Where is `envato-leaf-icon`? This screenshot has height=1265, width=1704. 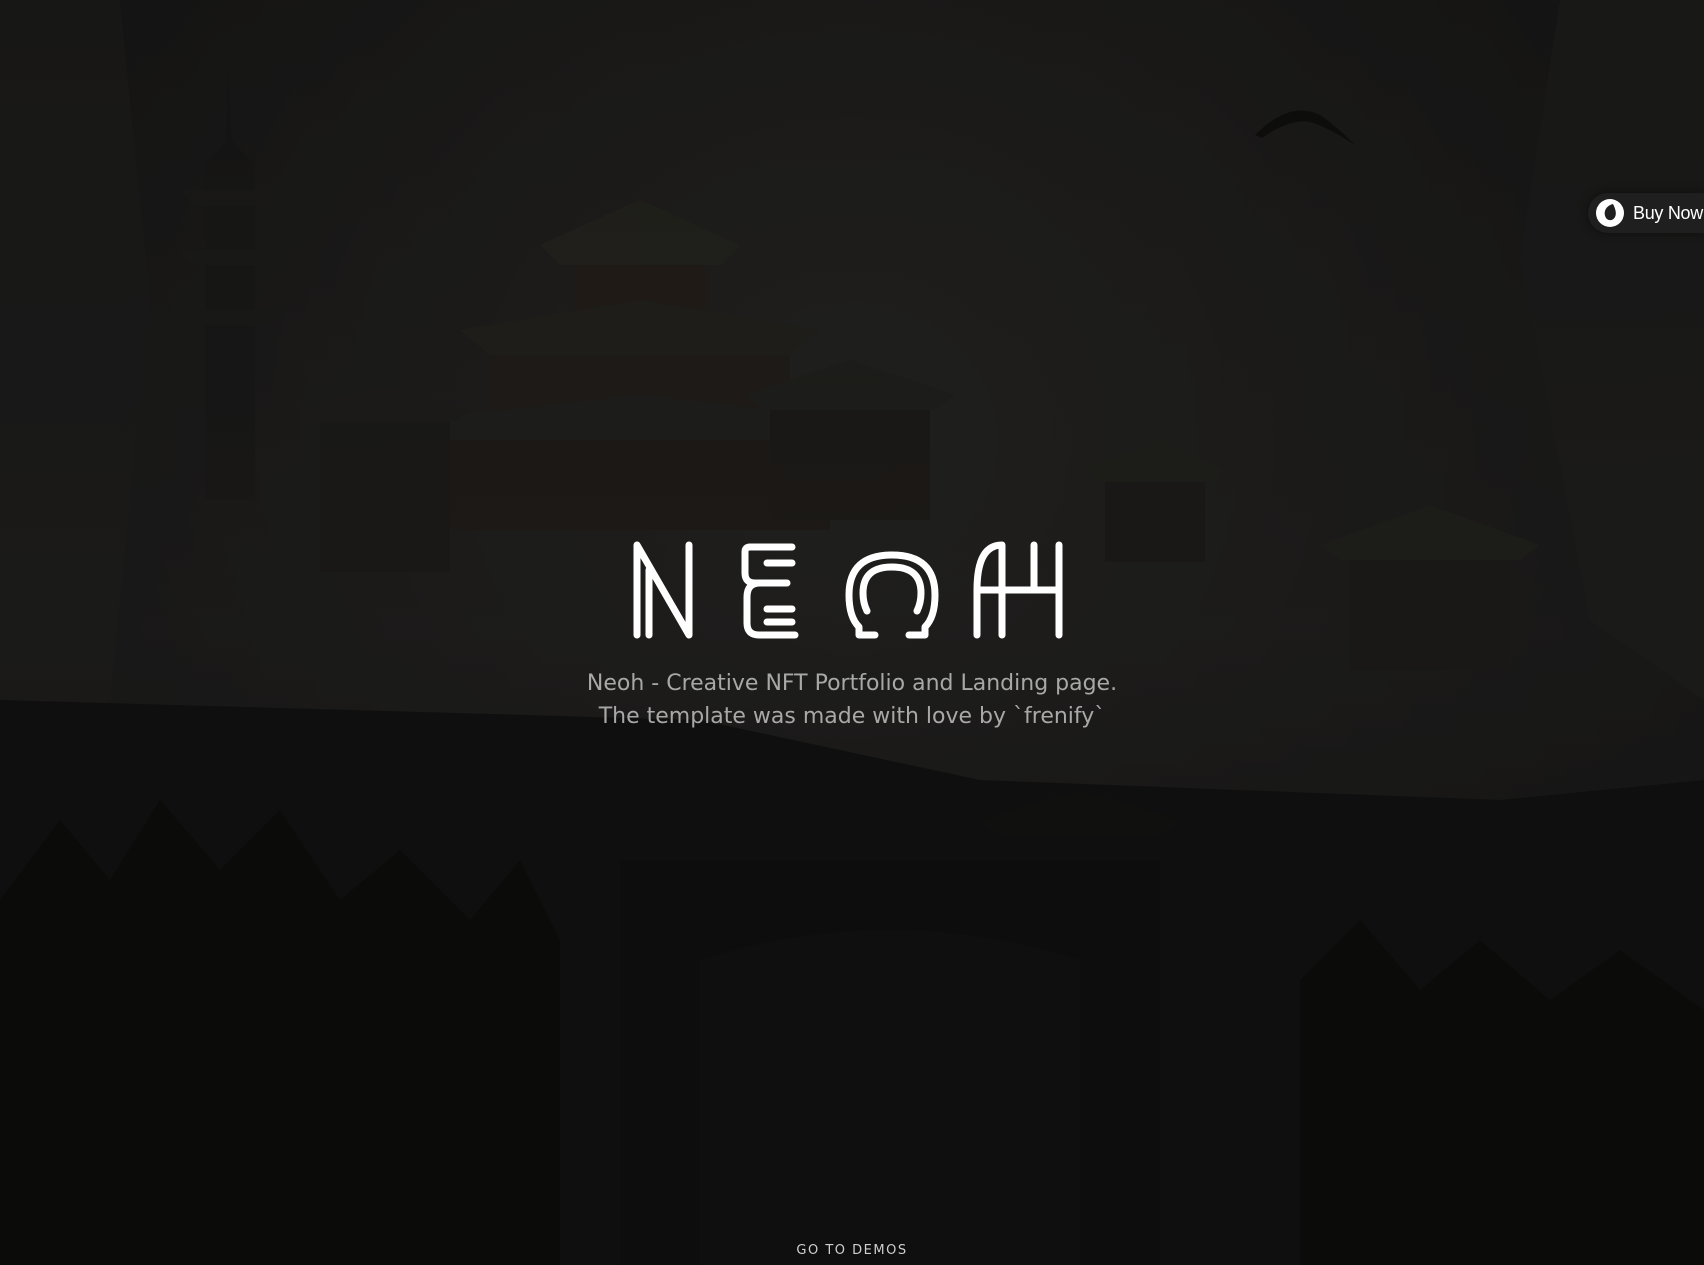 envato-leaf-icon is located at coordinates (1610, 213).